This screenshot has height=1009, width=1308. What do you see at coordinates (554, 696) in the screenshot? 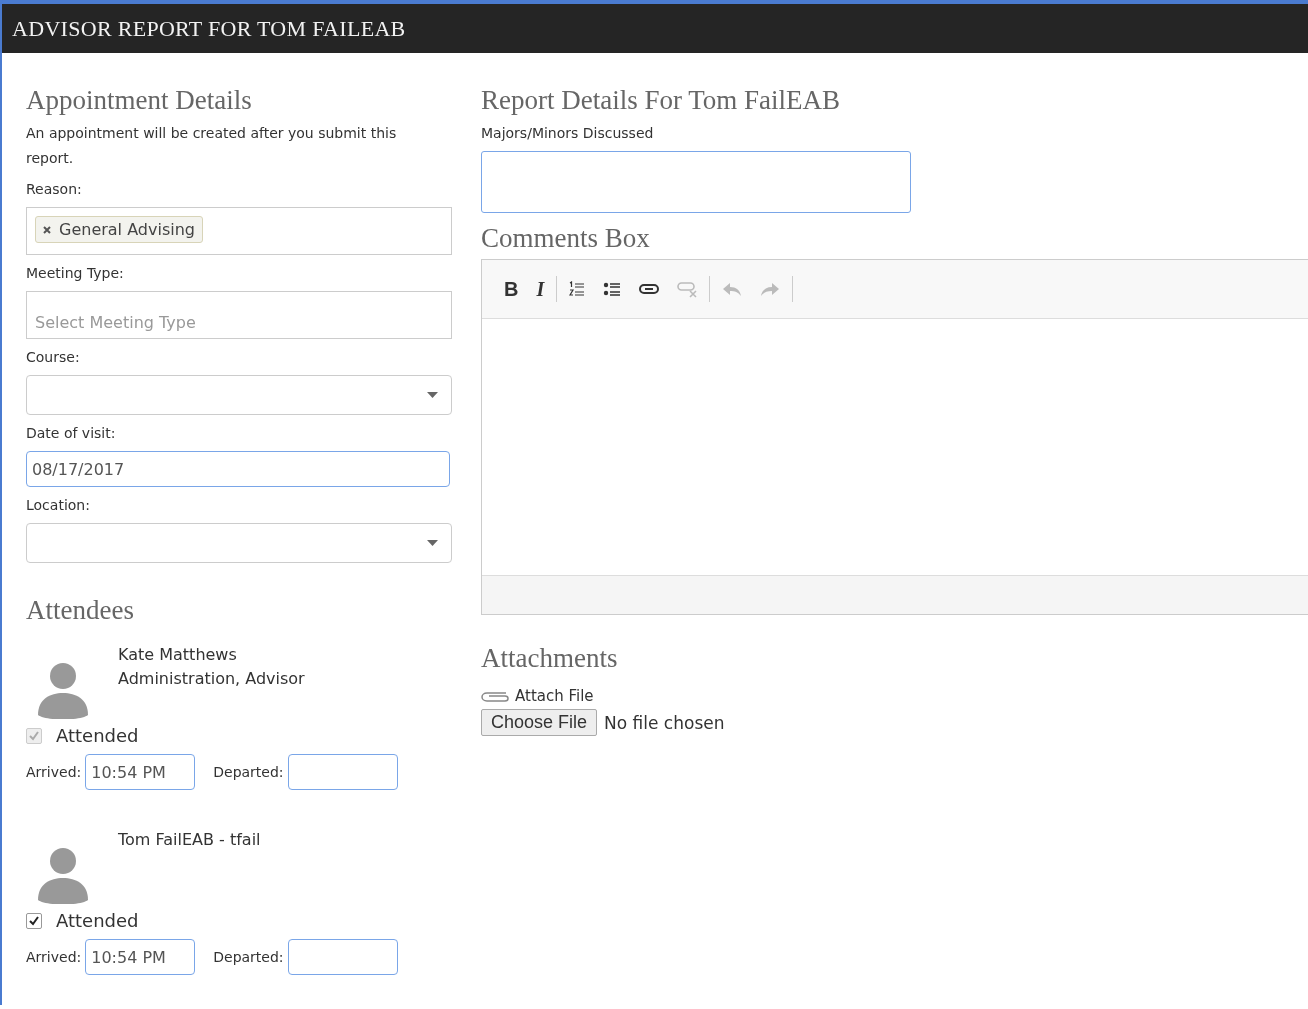
I see `attach-file-label: Attach File` at bounding box center [554, 696].